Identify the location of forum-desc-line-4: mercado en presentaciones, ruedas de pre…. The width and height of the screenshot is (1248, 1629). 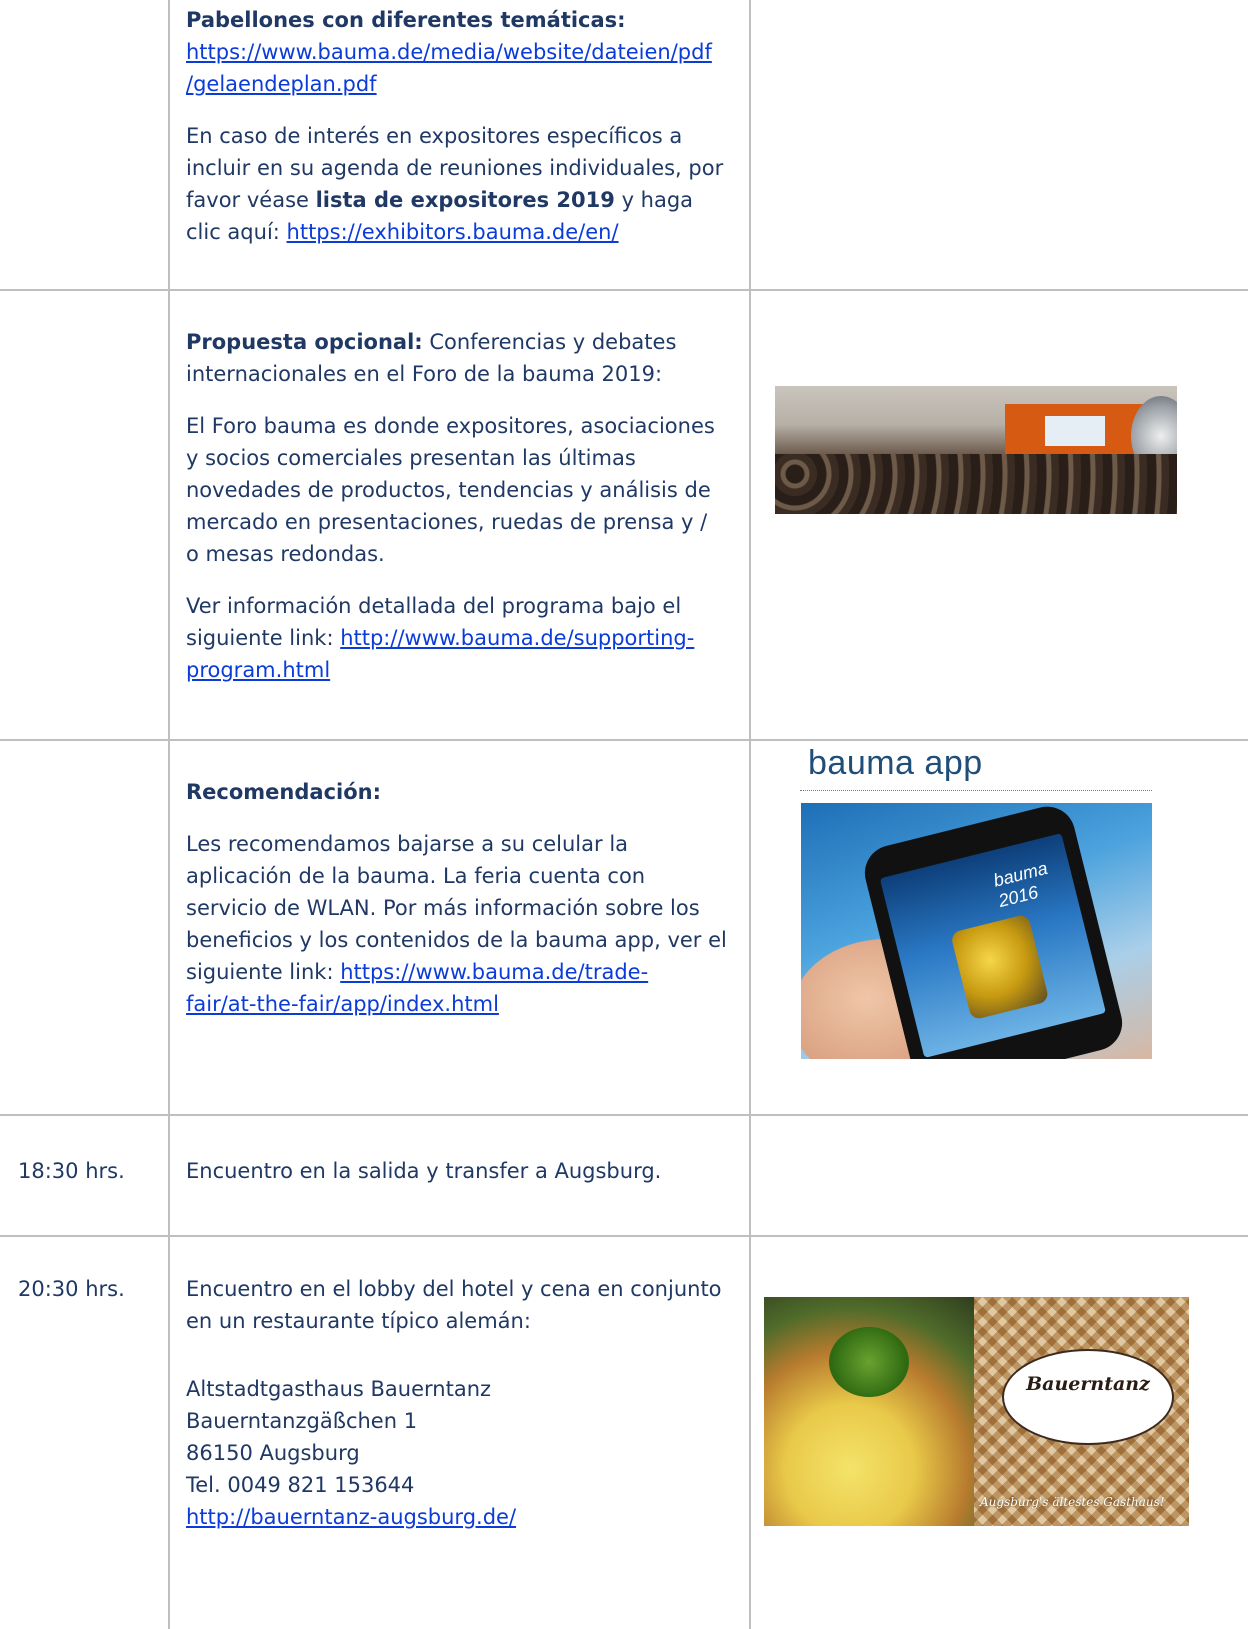
(447, 522).